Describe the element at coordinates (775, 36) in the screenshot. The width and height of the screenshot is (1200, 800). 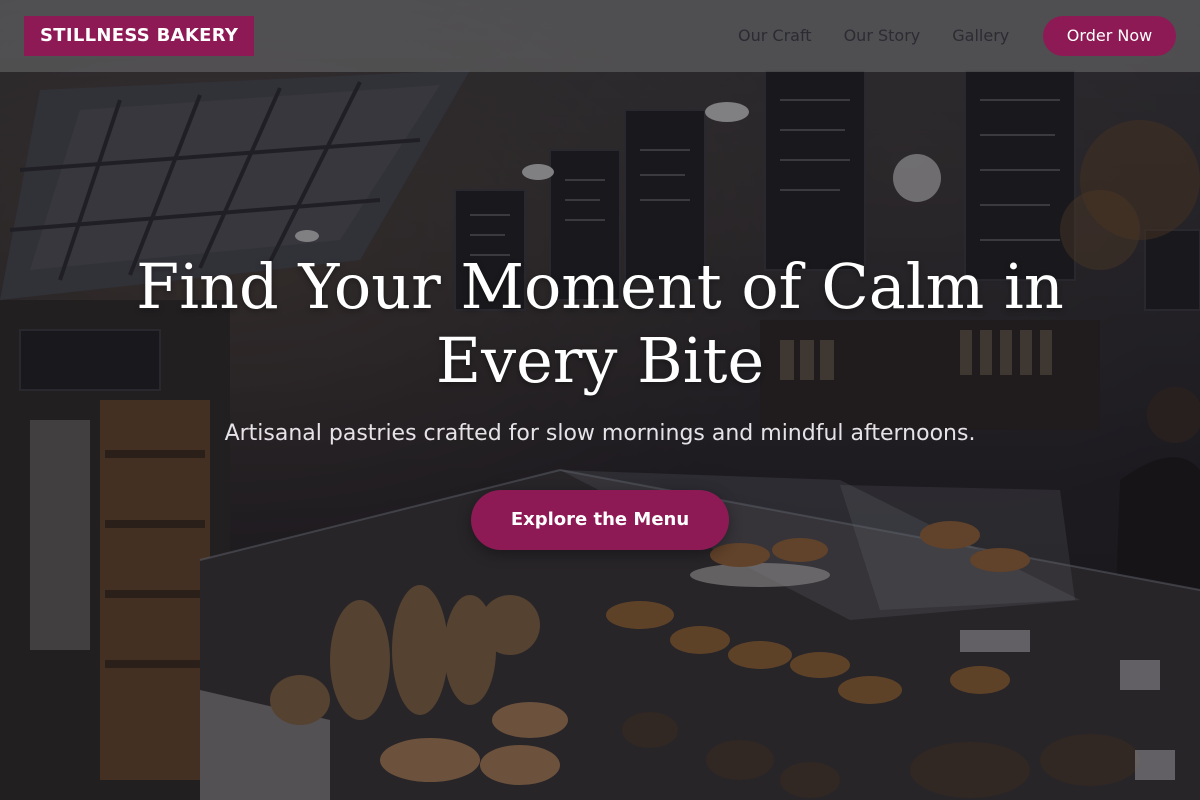
I see `nav-link-our-craft: Our Craft` at that location.